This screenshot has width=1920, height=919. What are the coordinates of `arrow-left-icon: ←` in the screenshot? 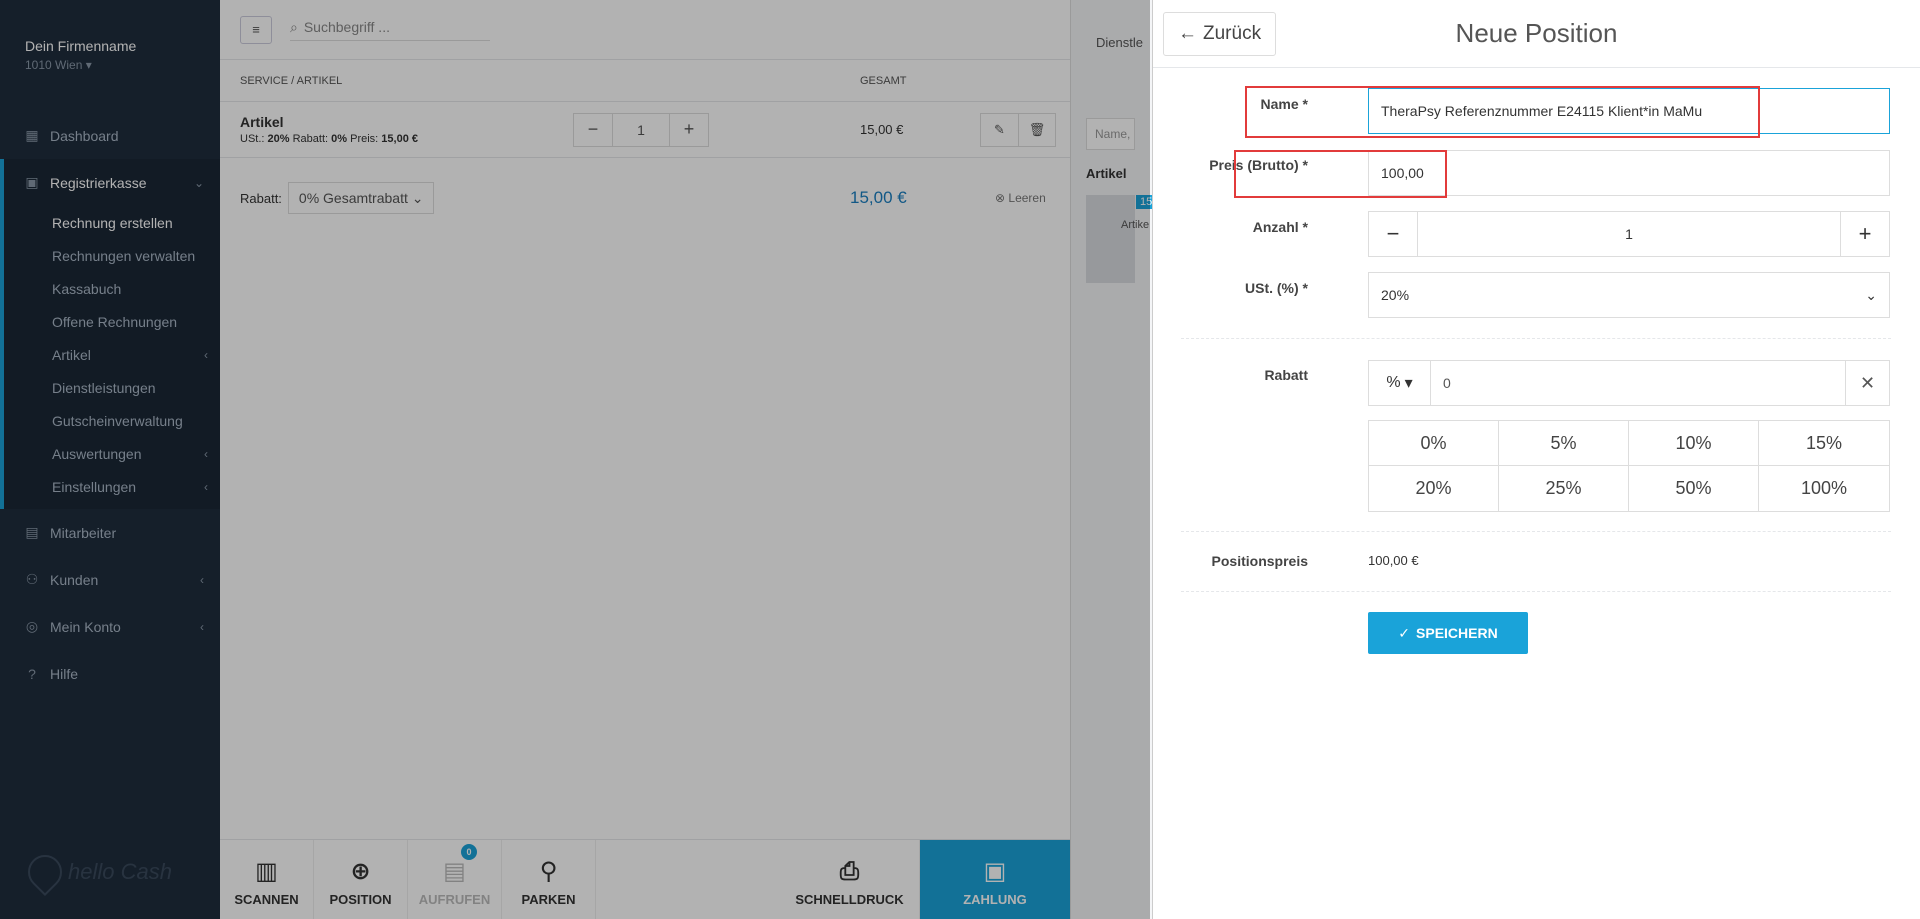 It's located at (1187, 33).